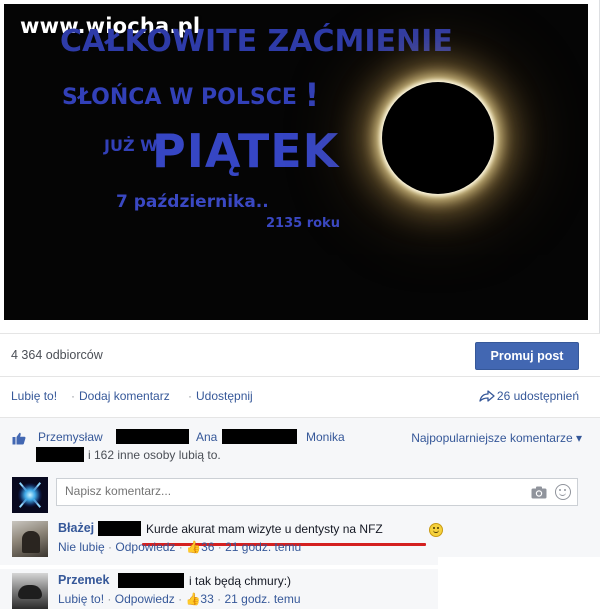 This screenshot has width=600, height=609. I want to click on comment-like-count: 👍36, so click(200, 547).